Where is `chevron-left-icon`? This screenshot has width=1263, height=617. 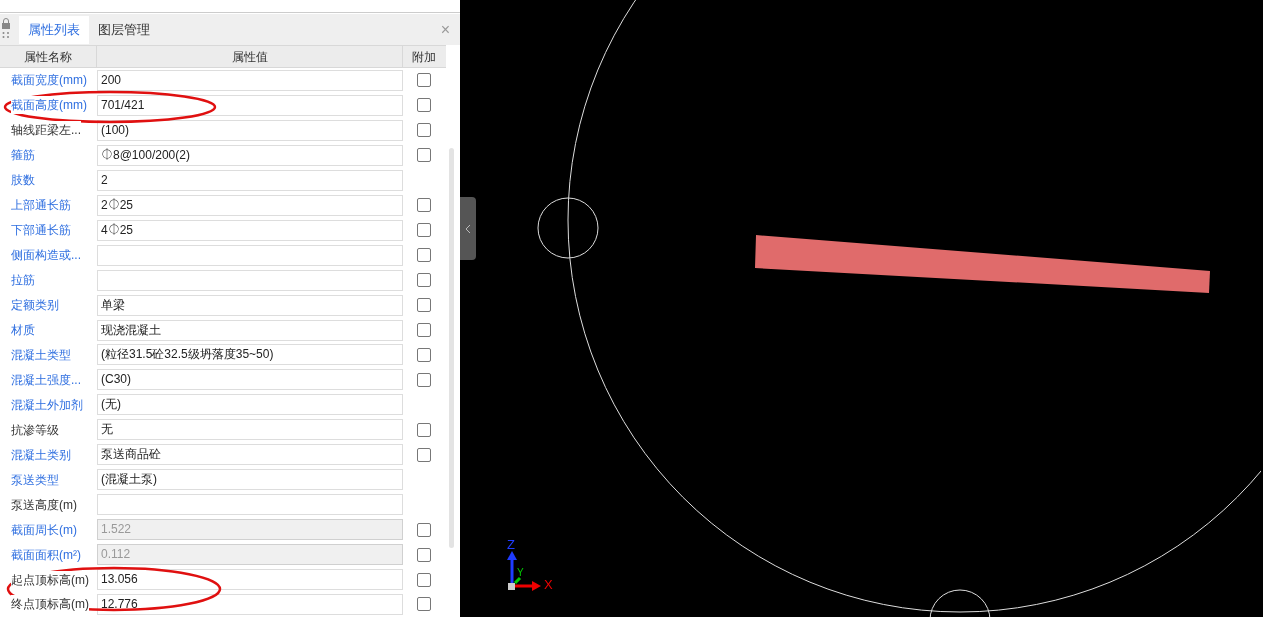
chevron-left-icon is located at coordinates (468, 228).